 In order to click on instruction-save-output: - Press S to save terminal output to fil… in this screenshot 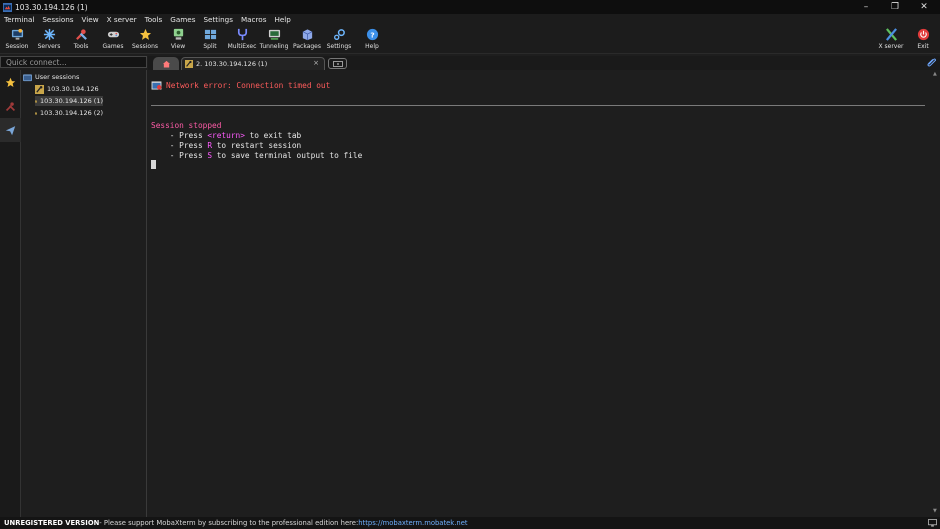, I will do `click(257, 155)`.